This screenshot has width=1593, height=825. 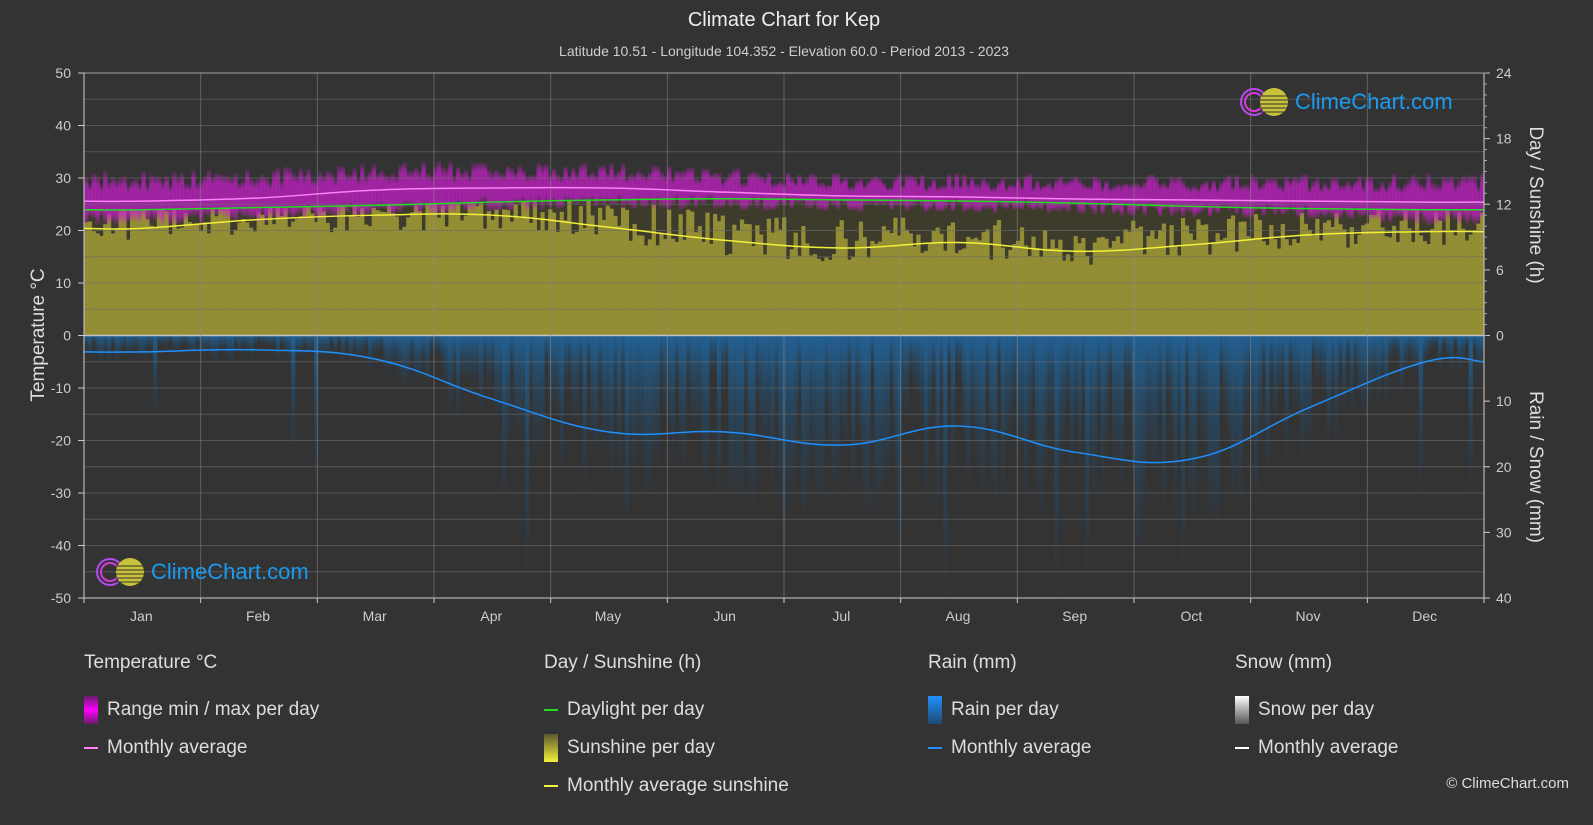 What do you see at coordinates (935, 710) in the screenshot?
I see `rain-swatch` at bounding box center [935, 710].